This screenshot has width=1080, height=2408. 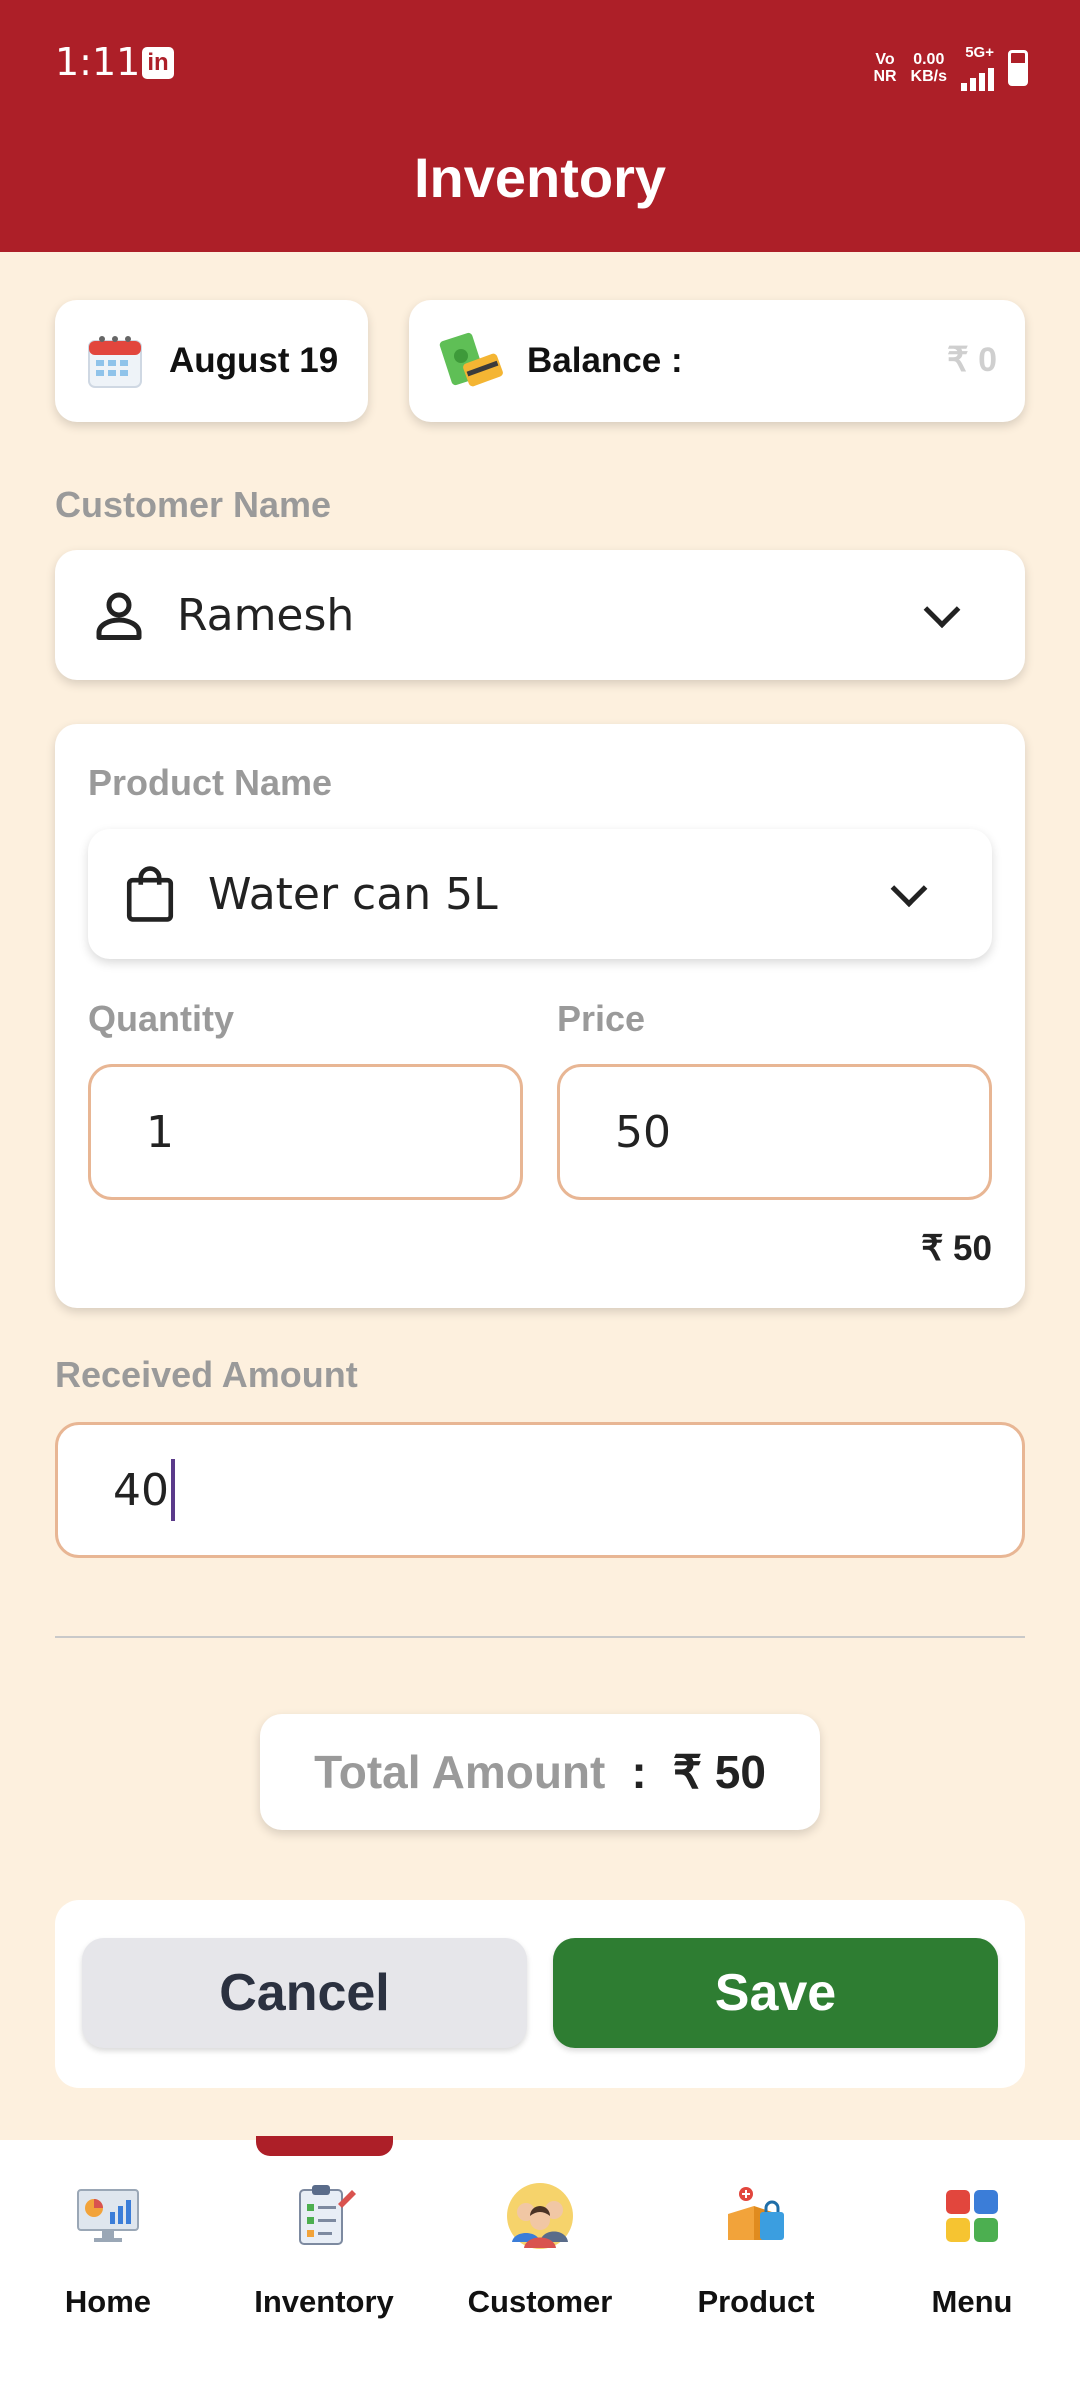 What do you see at coordinates (540, 1994) in the screenshot?
I see `action-bar: Cancel Save` at bounding box center [540, 1994].